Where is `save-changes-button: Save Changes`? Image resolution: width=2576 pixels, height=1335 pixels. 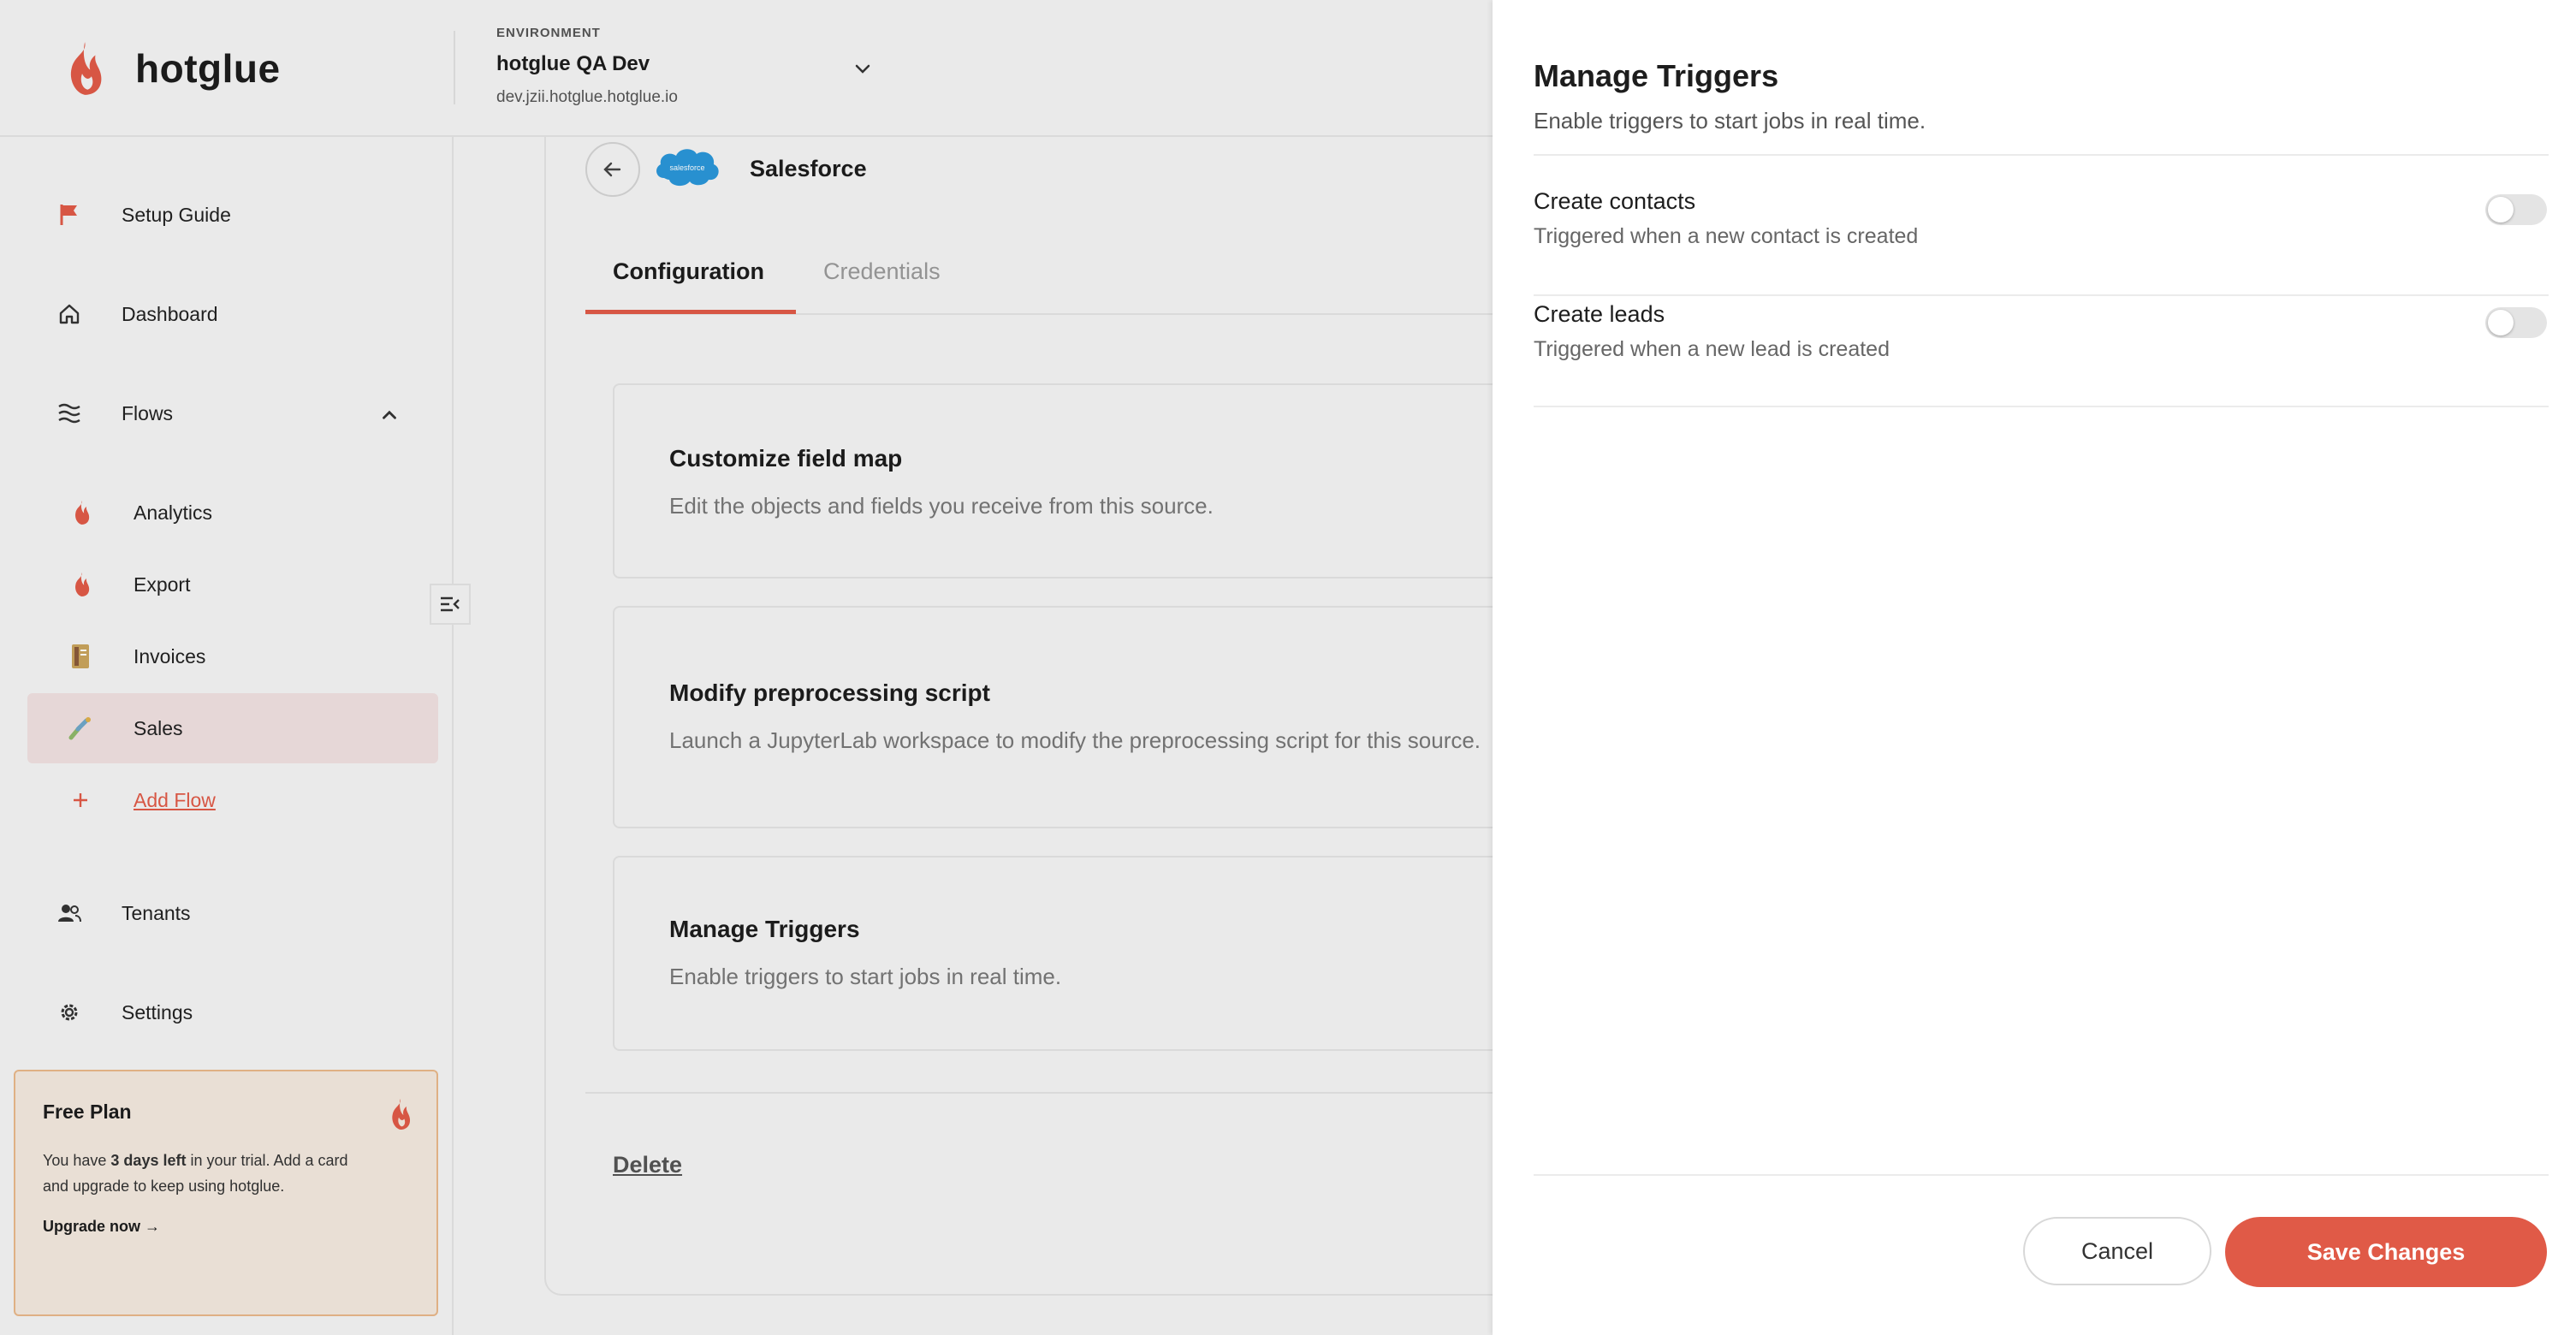 save-changes-button: Save Changes is located at coordinates (2386, 1252).